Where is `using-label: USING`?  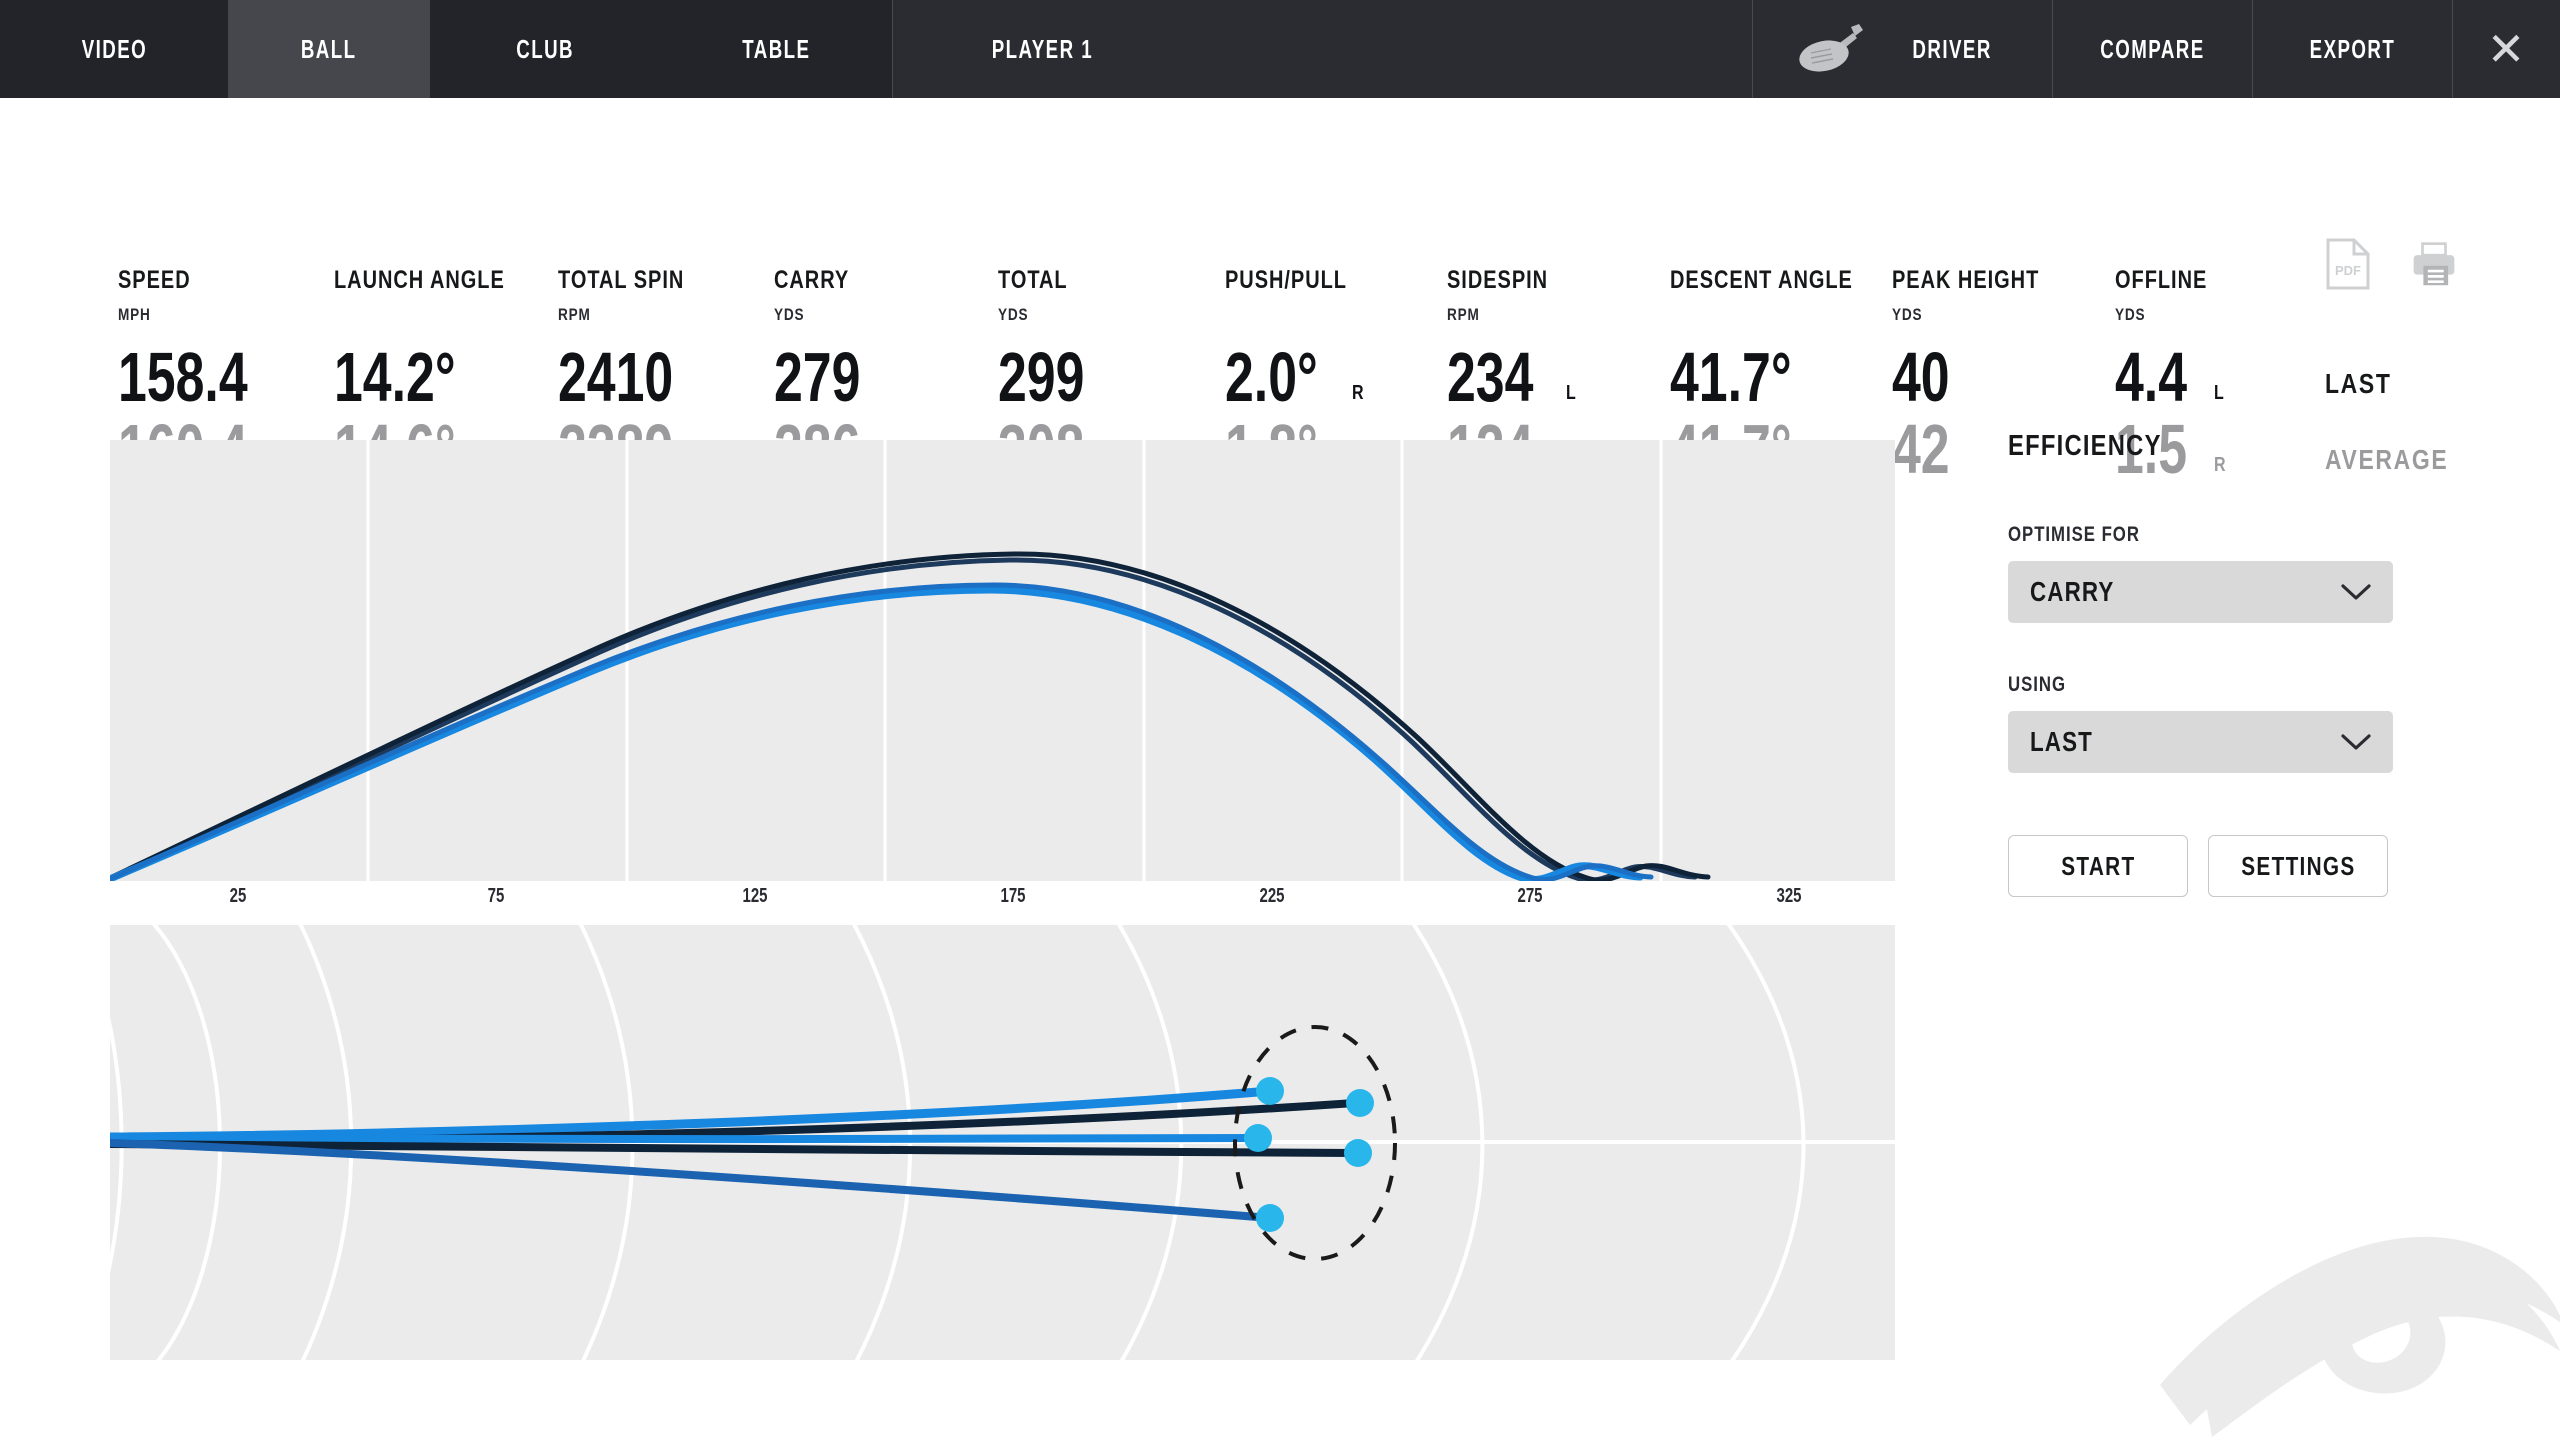 using-label: USING is located at coordinates (2037, 684).